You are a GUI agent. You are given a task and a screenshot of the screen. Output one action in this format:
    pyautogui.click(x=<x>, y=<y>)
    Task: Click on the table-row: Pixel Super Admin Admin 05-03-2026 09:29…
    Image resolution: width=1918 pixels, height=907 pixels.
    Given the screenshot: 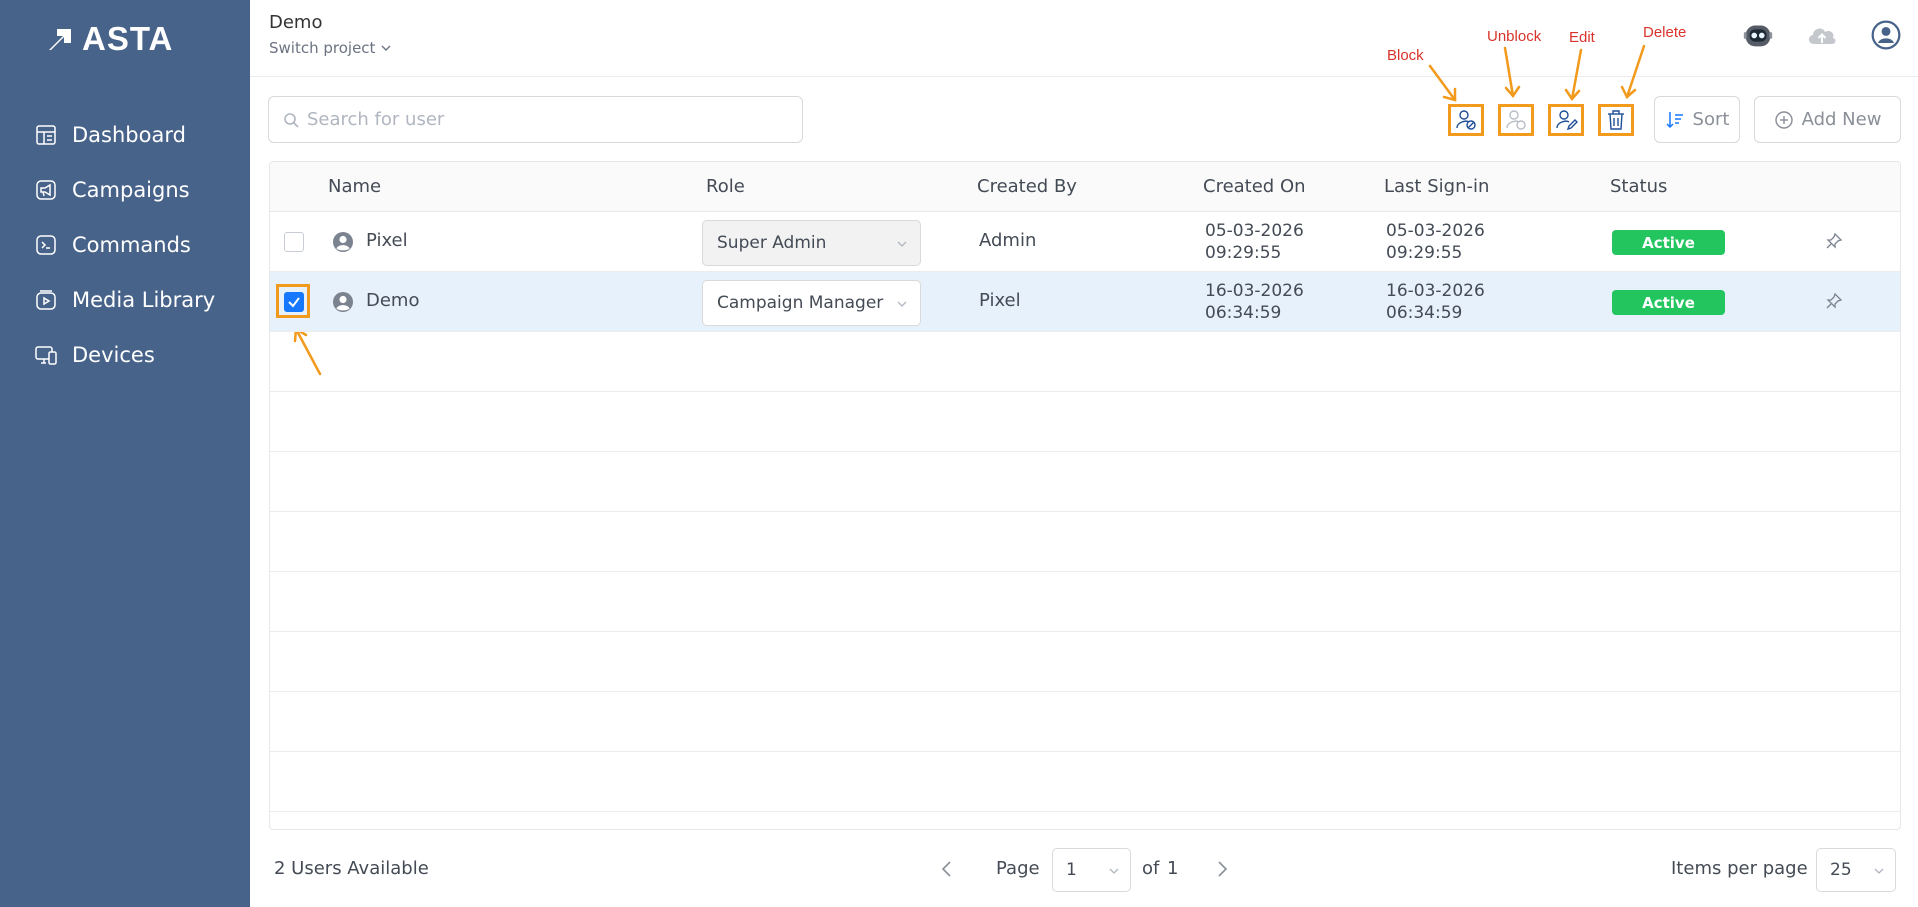 What is the action you would take?
    pyautogui.click(x=1085, y=242)
    